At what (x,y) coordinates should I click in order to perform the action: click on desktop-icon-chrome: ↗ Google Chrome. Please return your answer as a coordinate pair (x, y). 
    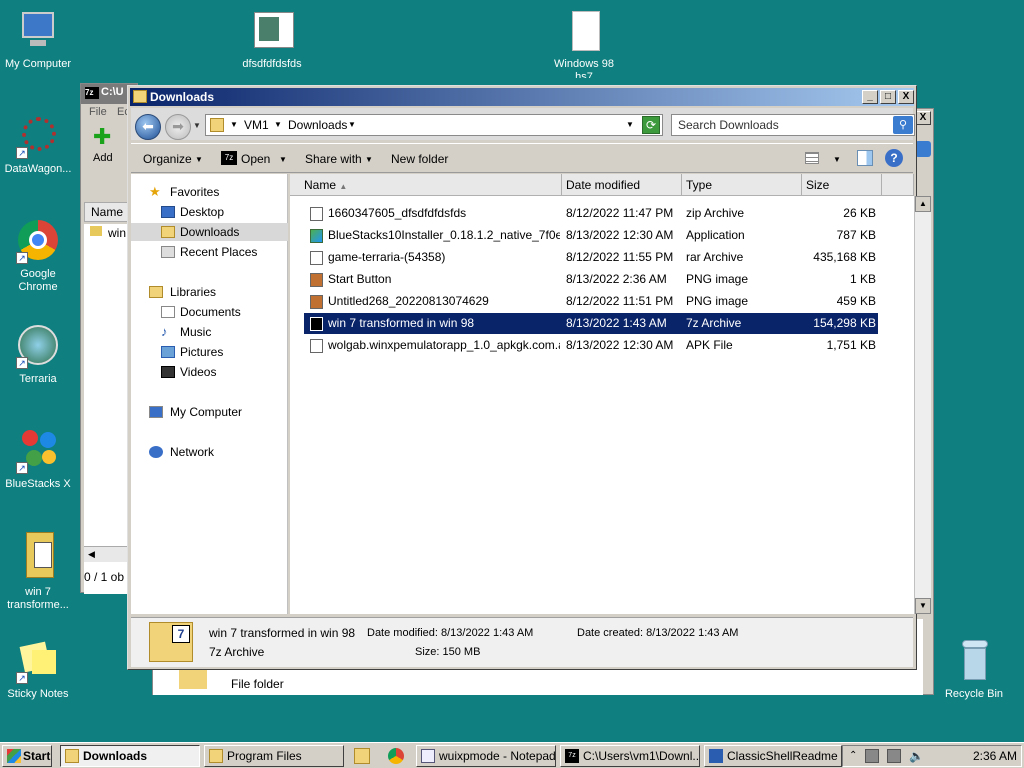
    Looking at the image, I should click on (38, 257).